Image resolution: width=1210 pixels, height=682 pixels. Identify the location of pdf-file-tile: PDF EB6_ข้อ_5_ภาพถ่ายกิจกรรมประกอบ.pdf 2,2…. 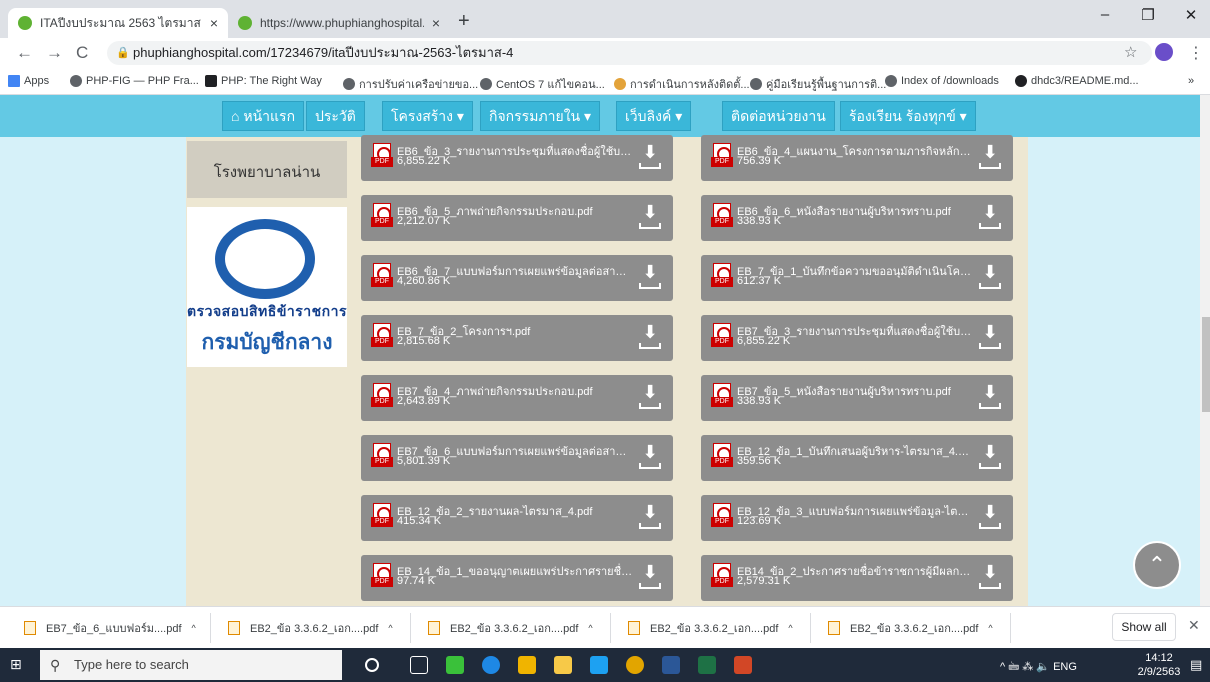
(517, 218).